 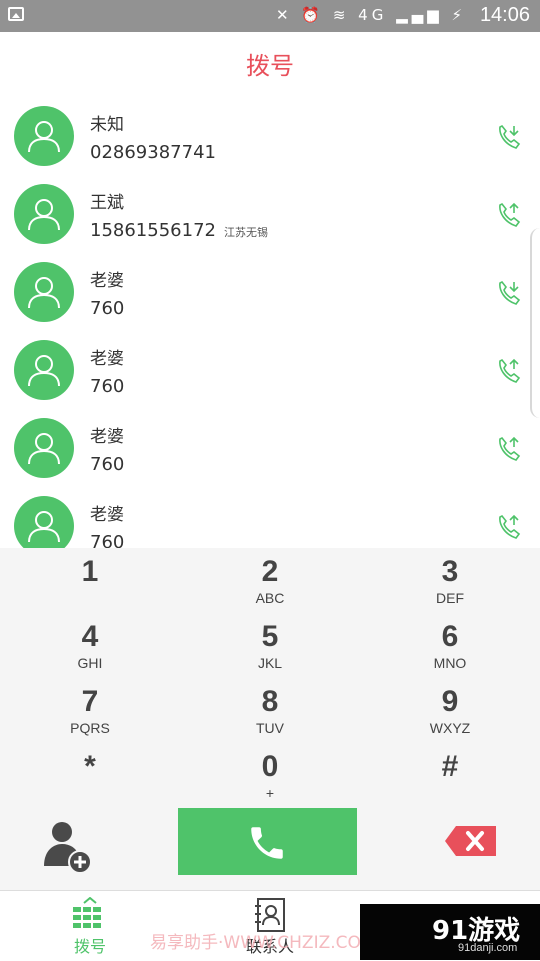 What do you see at coordinates (450, 663) in the screenshot?
I see `key-letters: MNO` at bounding box center [450, 663].